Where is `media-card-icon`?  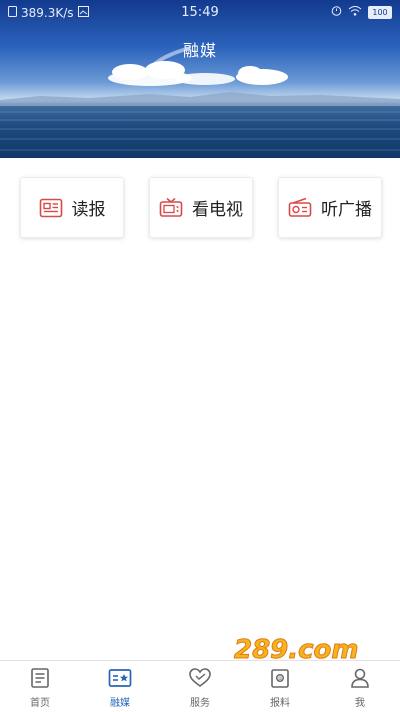 media-card-icon is located at coordinates (120, 679).